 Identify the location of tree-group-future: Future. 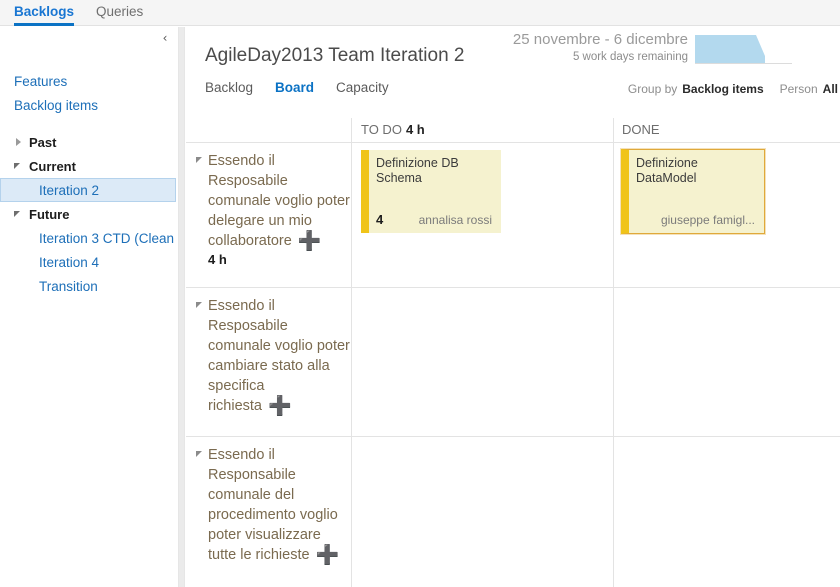
(89, 214).